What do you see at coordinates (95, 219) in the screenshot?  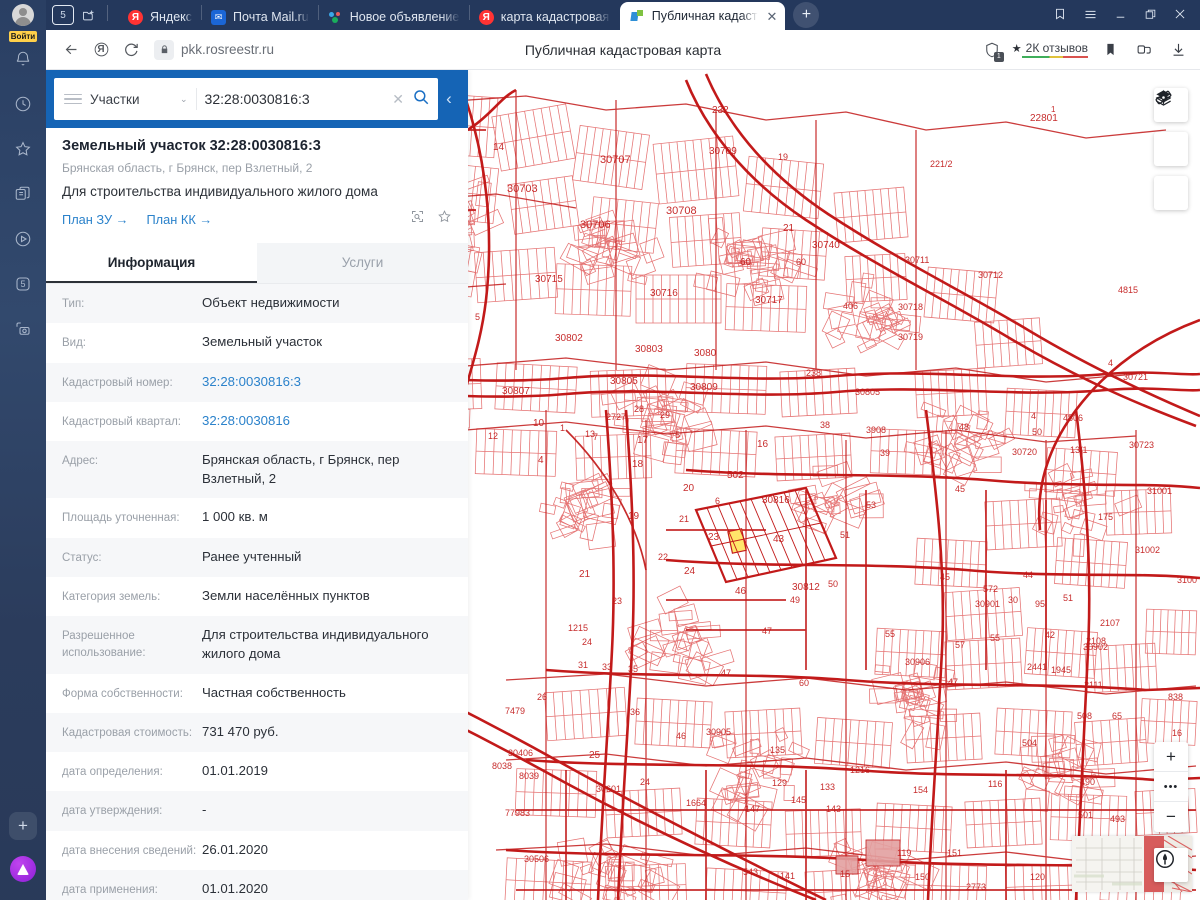 I see `plan-zu-link: План ЗУ →` at bounding box center [95, 219].